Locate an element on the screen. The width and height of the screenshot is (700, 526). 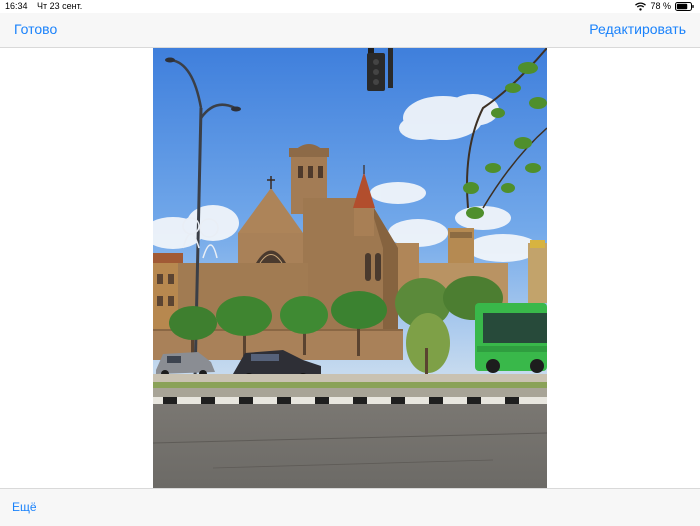
bottom-toolbar: Ещё is located at coordinates (350, 507).